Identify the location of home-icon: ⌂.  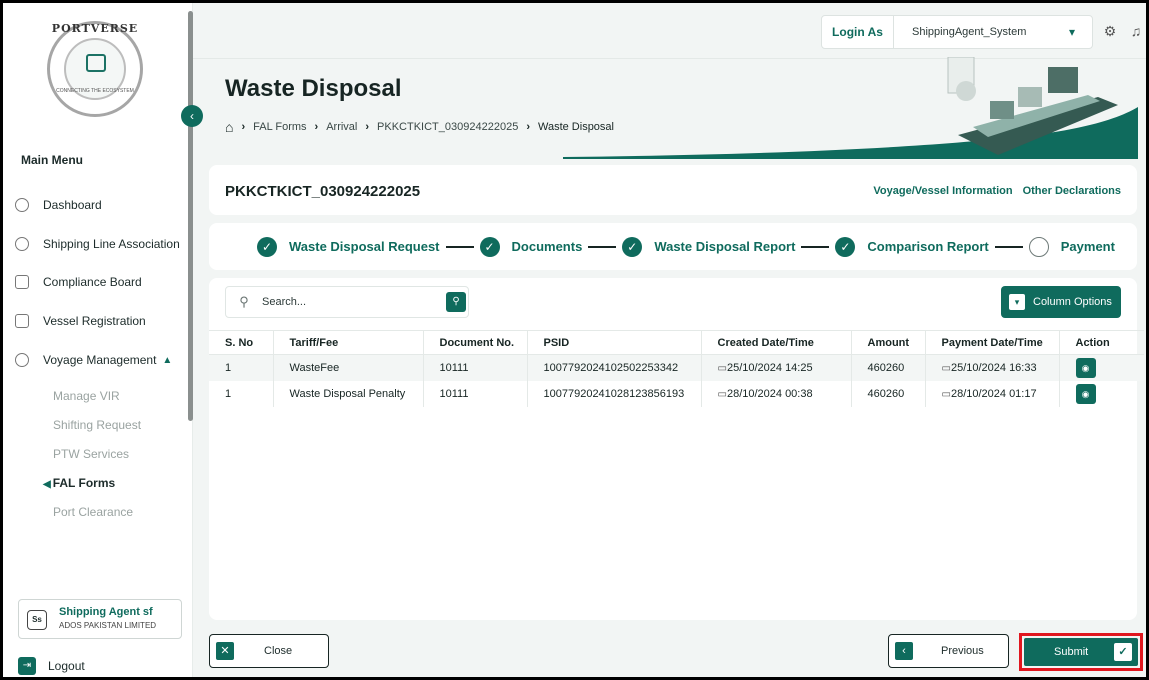
(229, 127).